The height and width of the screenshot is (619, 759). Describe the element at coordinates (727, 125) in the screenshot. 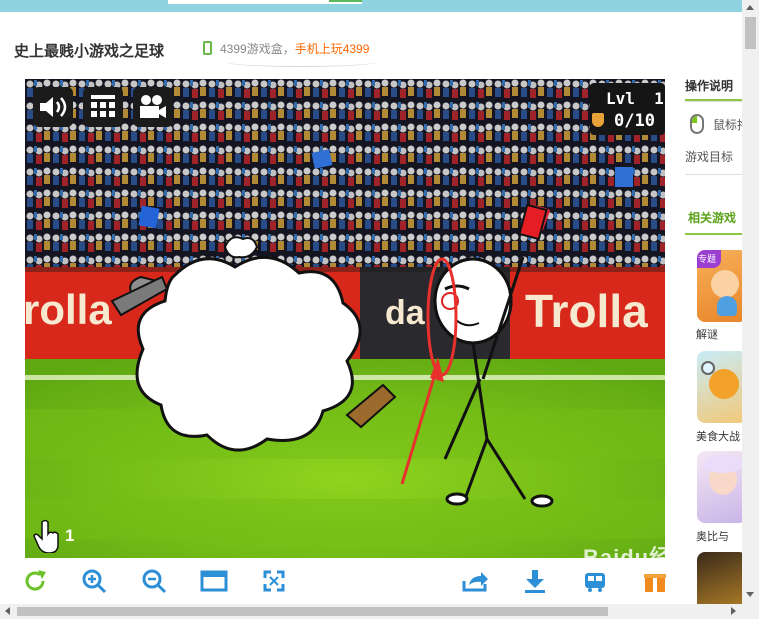

I see `mouse-instruction: 鼠标拖` at that location.